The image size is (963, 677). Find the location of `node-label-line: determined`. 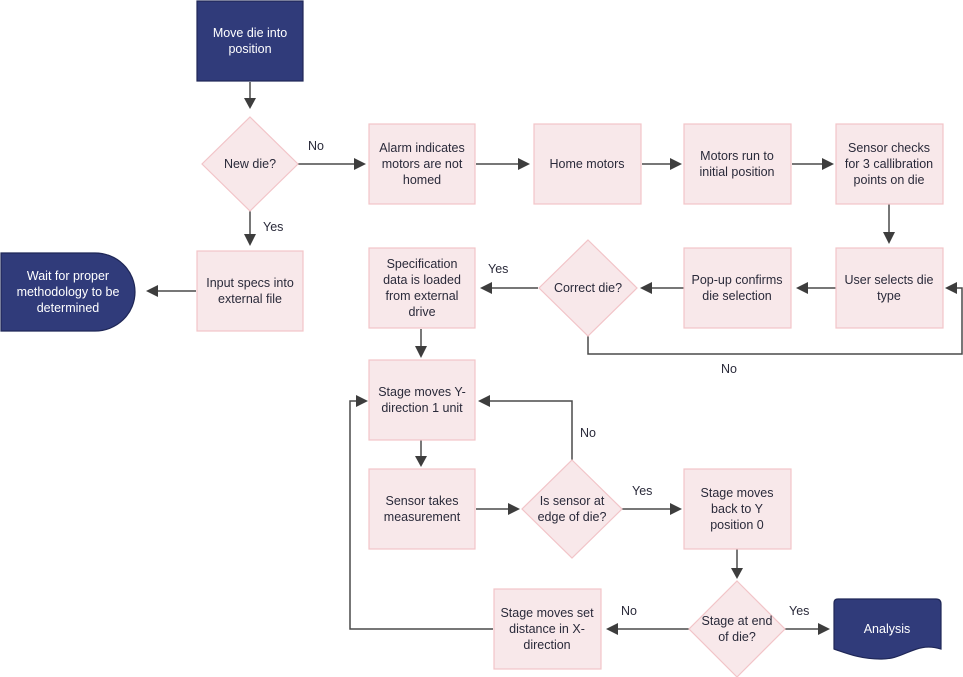

node-label-line: determined is located at coordinates (68, 308).